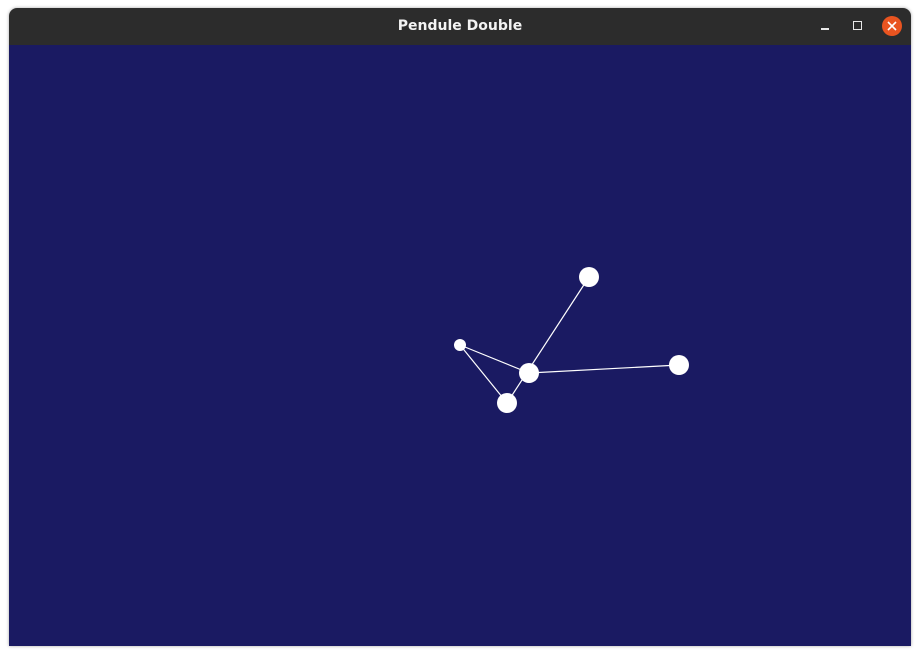 The image size is (920, 655). I want to click on close-button, so click(892, 26).